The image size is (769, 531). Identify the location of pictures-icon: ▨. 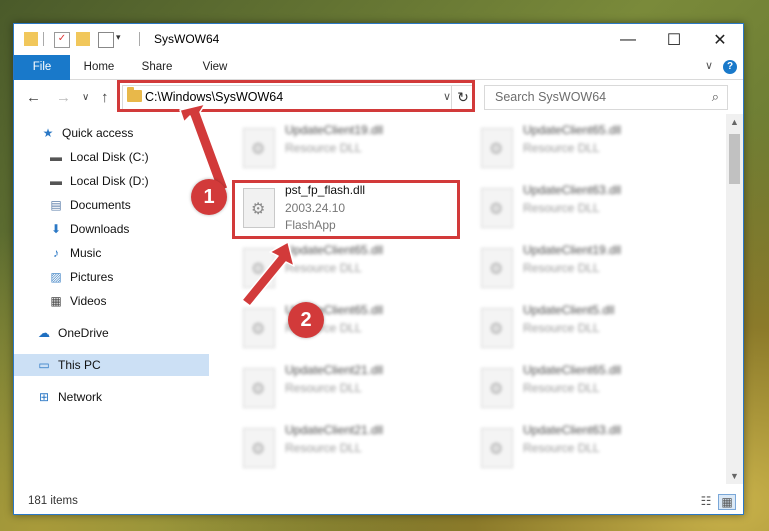
(56, 277).